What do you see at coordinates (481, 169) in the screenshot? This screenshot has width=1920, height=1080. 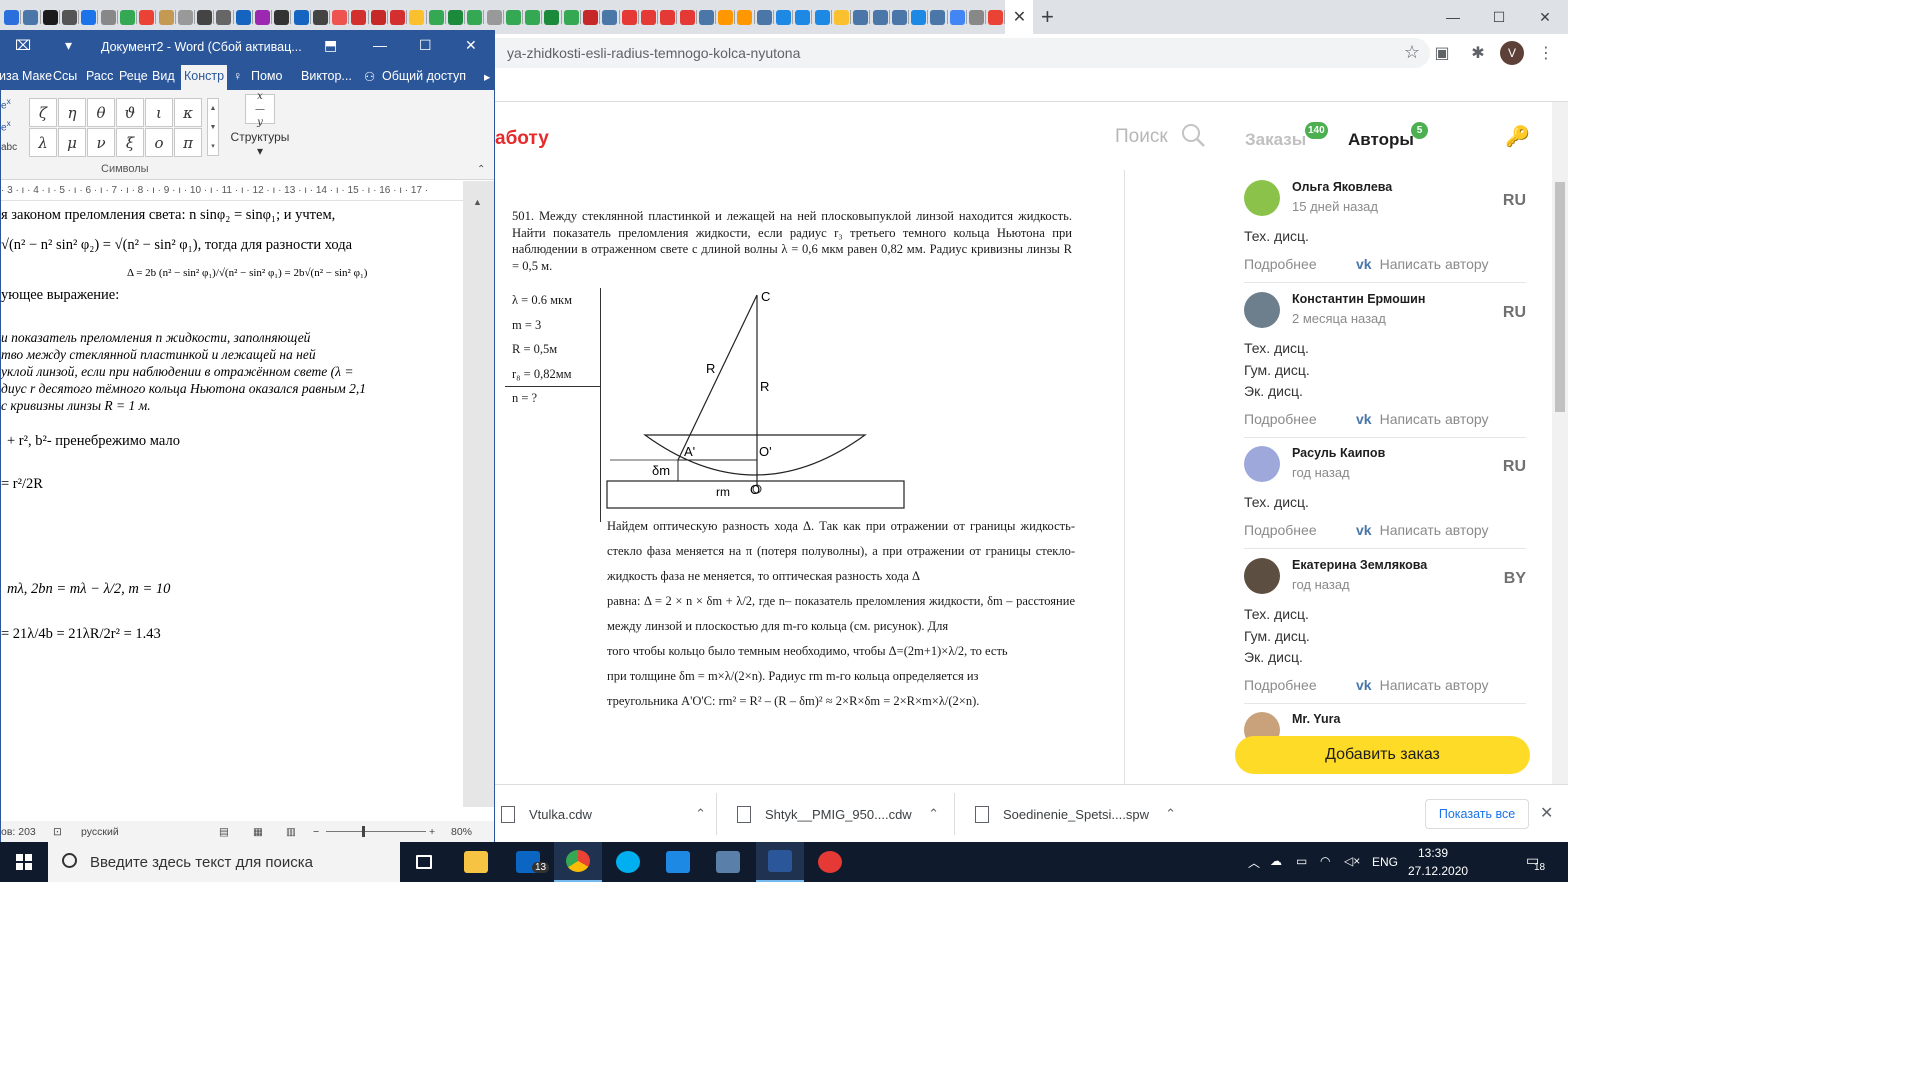 I see `collapse-ribbon-icon: ⌃` at bounding box center [481, 169].